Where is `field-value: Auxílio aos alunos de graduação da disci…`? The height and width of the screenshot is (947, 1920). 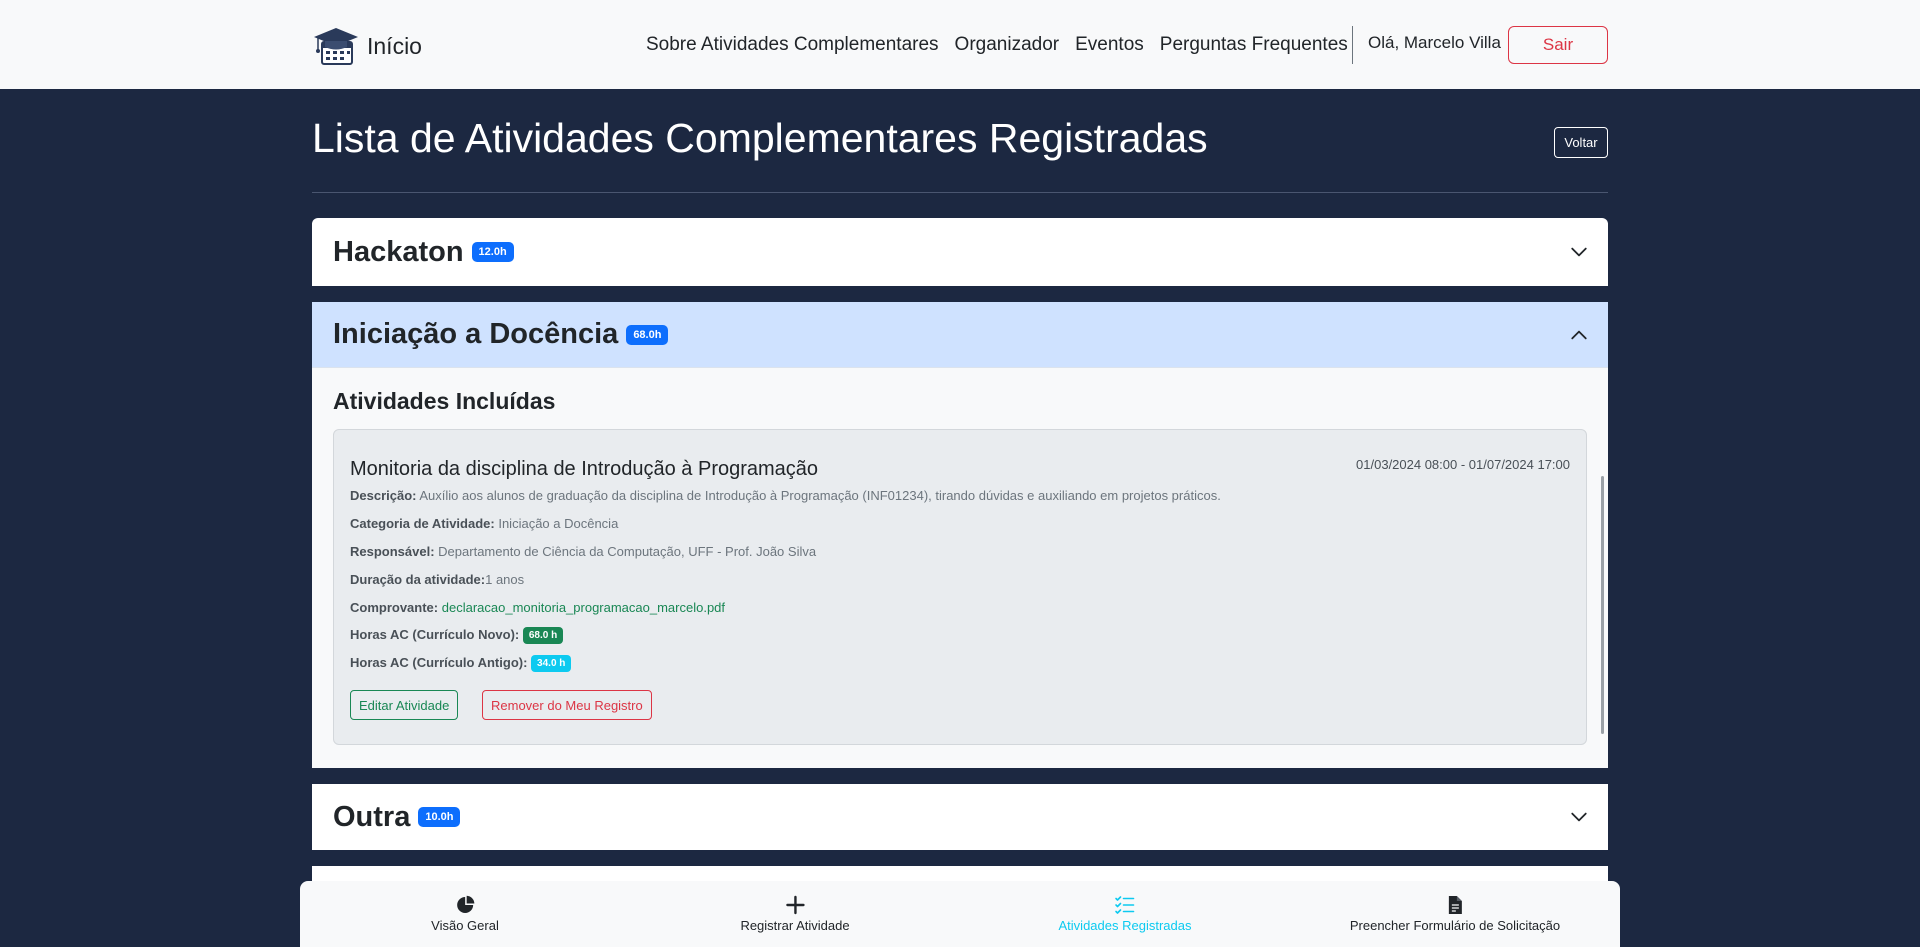 field-value: Auxílio aos alunos de graduação da disci… is located at coordinates (820, 495).